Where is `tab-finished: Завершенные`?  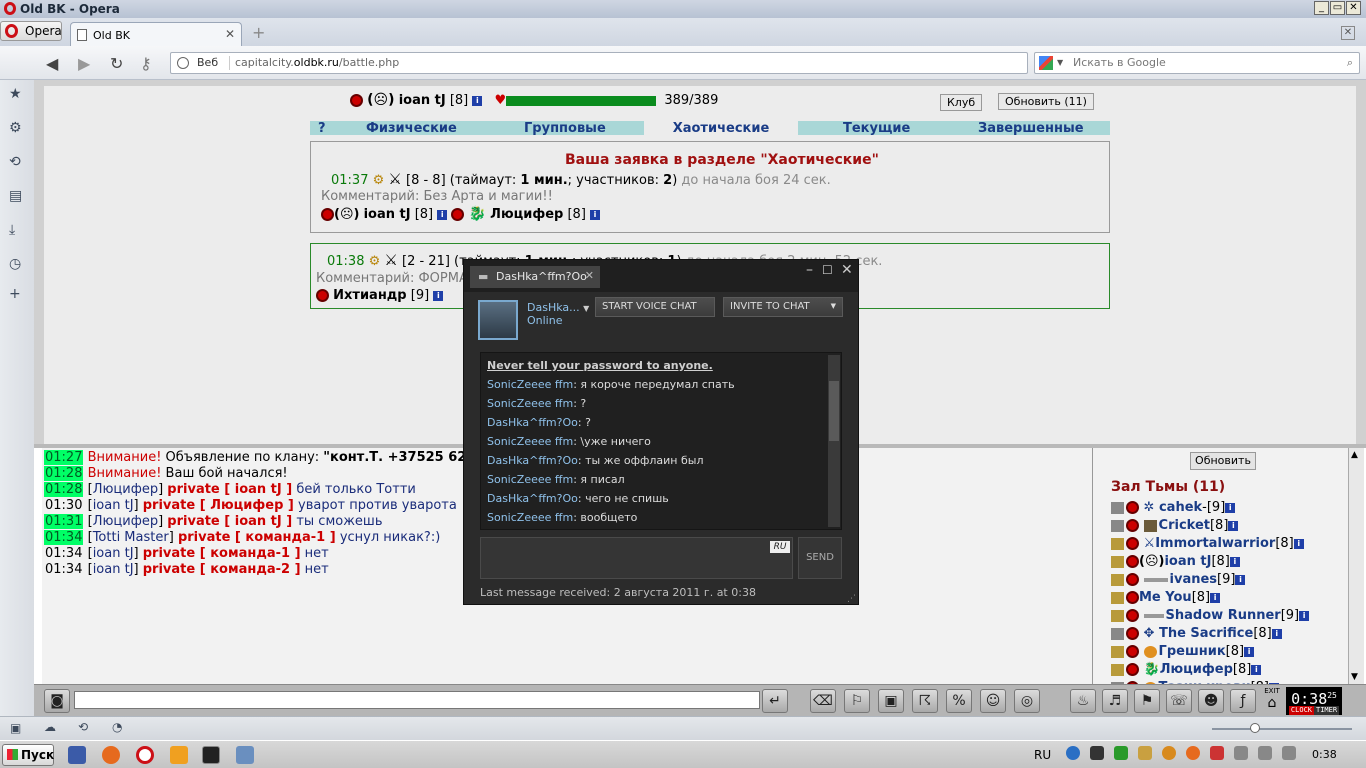
tab-finished: Завершенные is located at coordinates (1031, 128).